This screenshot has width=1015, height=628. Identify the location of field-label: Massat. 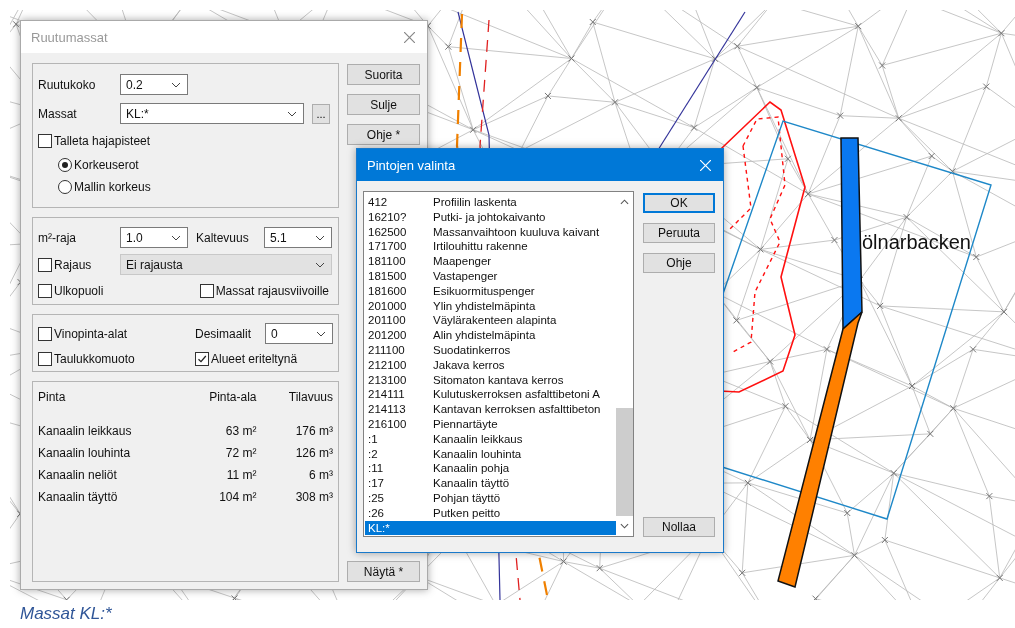
(58, 113).